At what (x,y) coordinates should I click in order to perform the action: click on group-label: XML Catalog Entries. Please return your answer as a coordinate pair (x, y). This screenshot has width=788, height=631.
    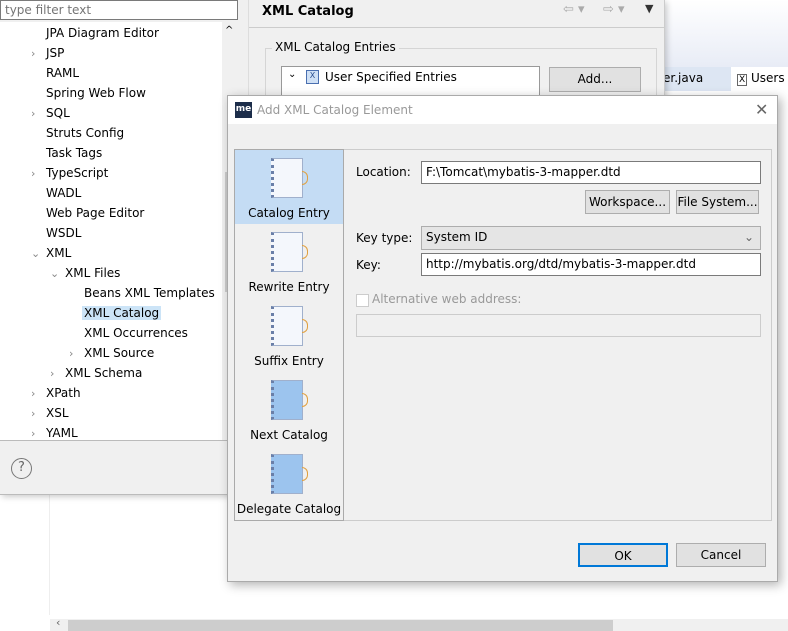
    Looking at the image, I should click on (335, 47).